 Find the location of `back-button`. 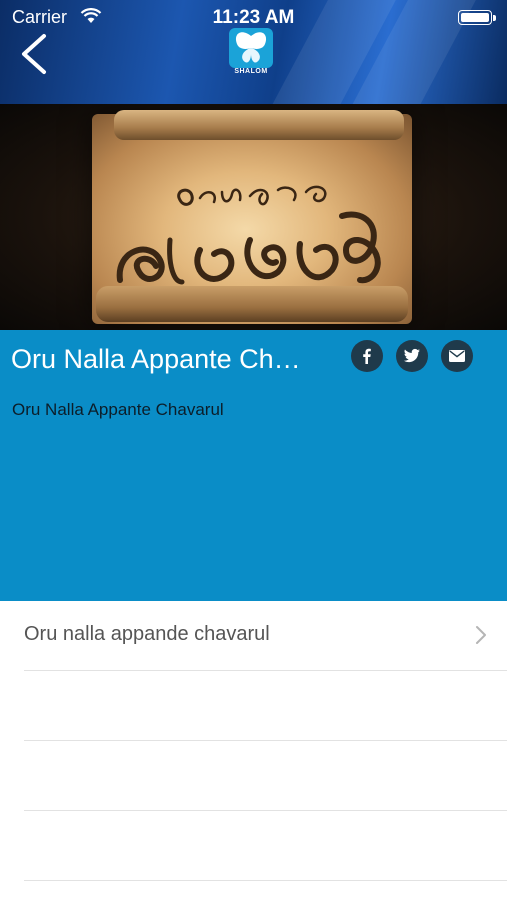

back-button is located at coordinates (34, 54).